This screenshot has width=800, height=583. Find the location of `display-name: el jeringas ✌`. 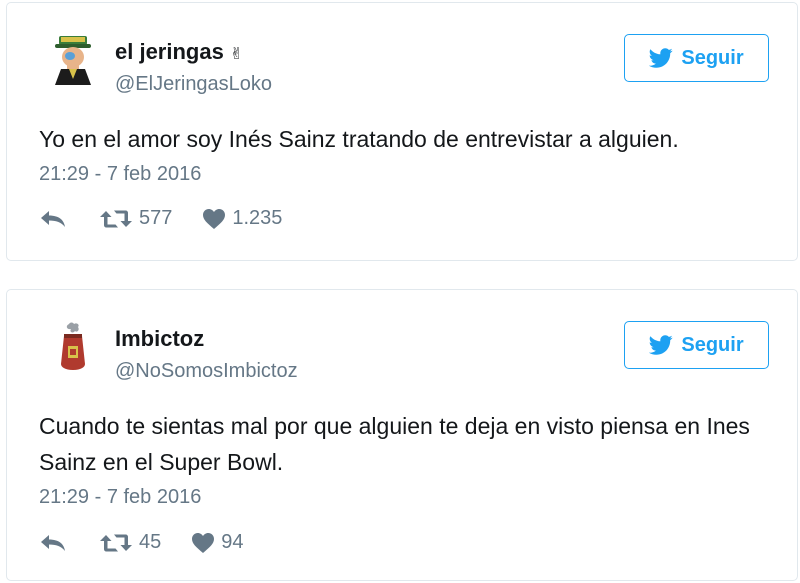

display-name: el jeringas ✌ is located at coordinates (179, 52).